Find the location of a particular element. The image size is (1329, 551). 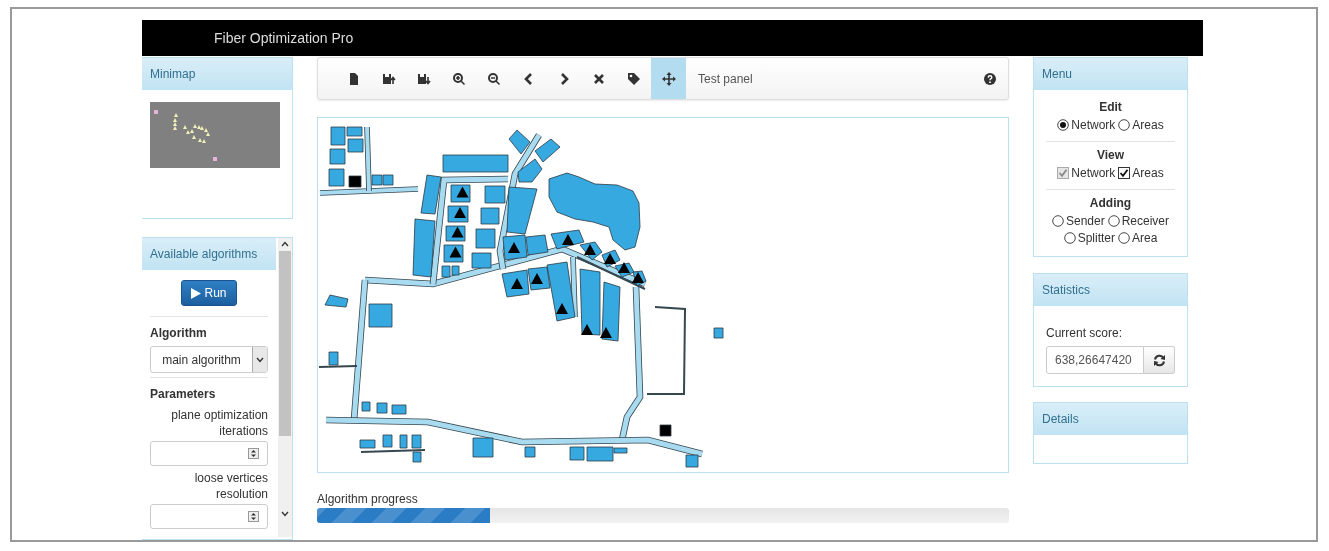

progress-label: Algorithm progress is located at coordinates (368, 499).